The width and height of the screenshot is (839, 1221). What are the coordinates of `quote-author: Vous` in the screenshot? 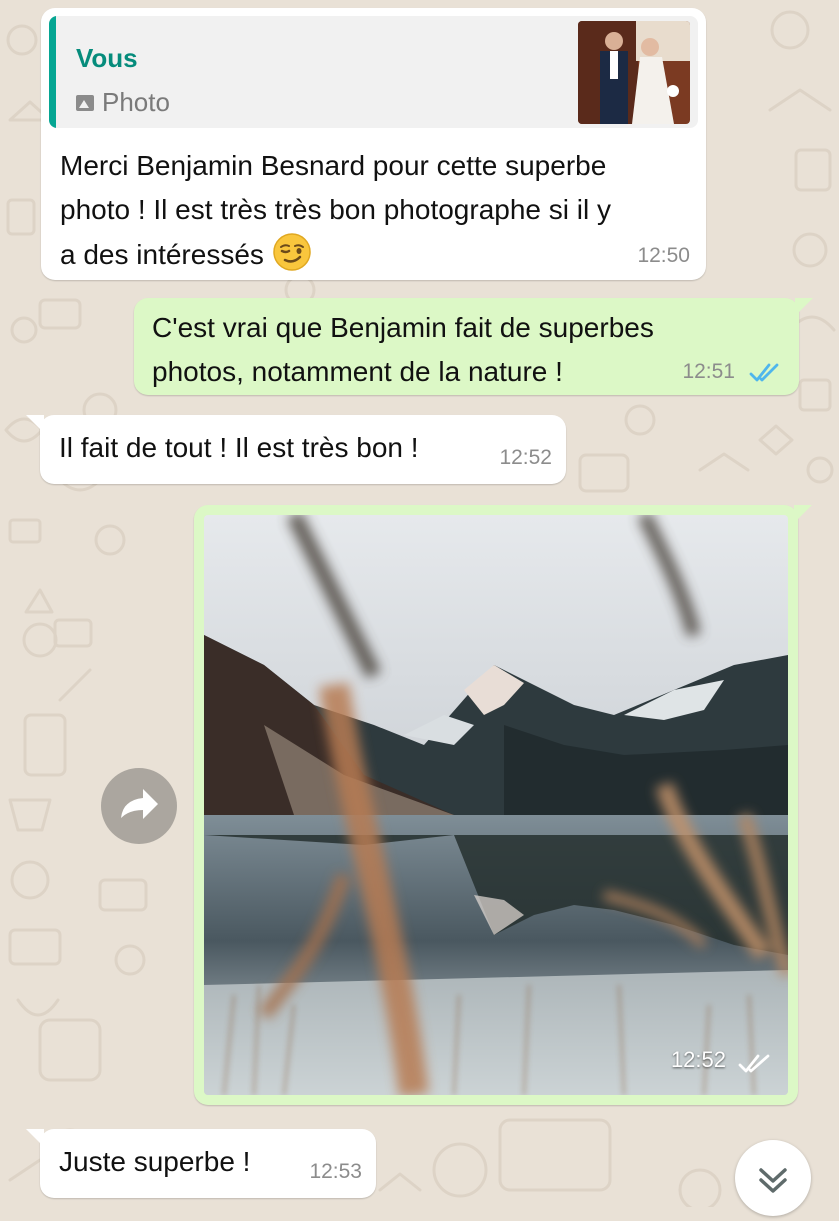 It's located at (107, 58).